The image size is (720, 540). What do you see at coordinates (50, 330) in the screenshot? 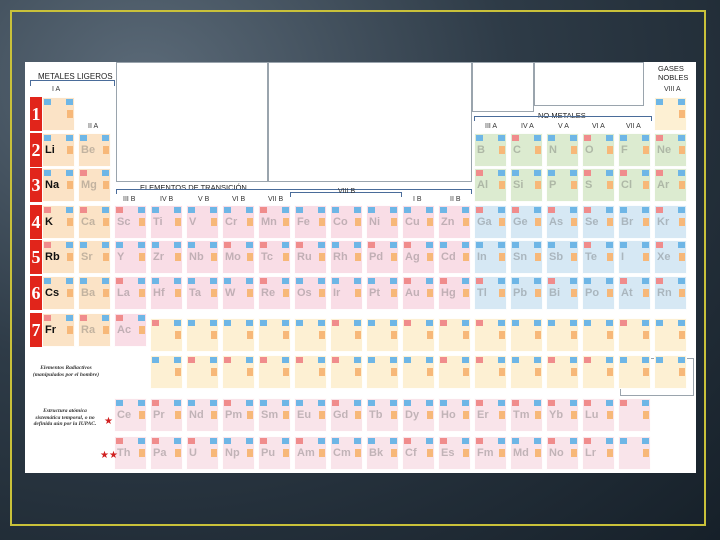
I see `element-symbol: Fr` at bounding box center [50, 330].